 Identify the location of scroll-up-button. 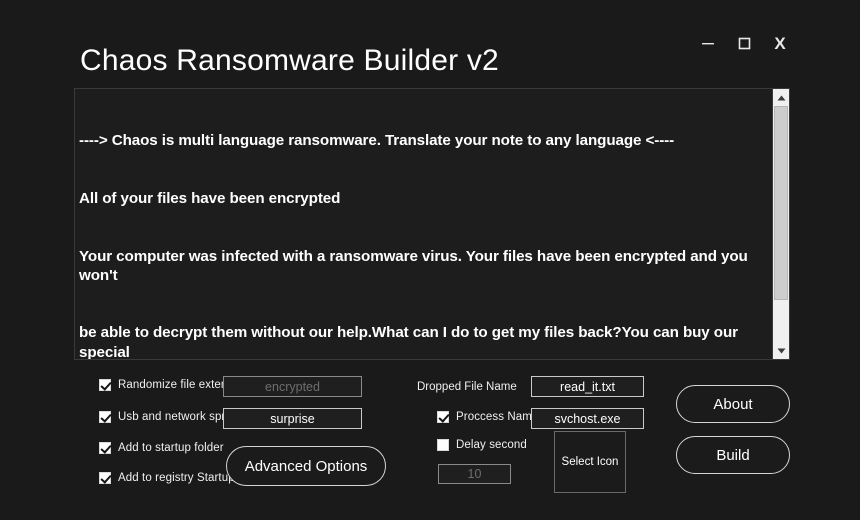
(781, 97).